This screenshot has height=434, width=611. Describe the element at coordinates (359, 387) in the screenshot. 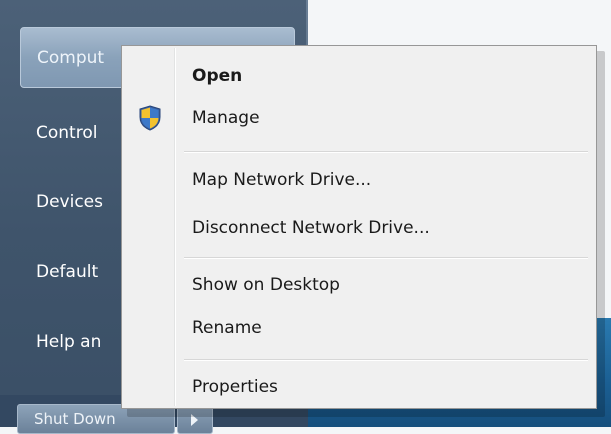

I see `menu-item-properties: Properties` at that location.